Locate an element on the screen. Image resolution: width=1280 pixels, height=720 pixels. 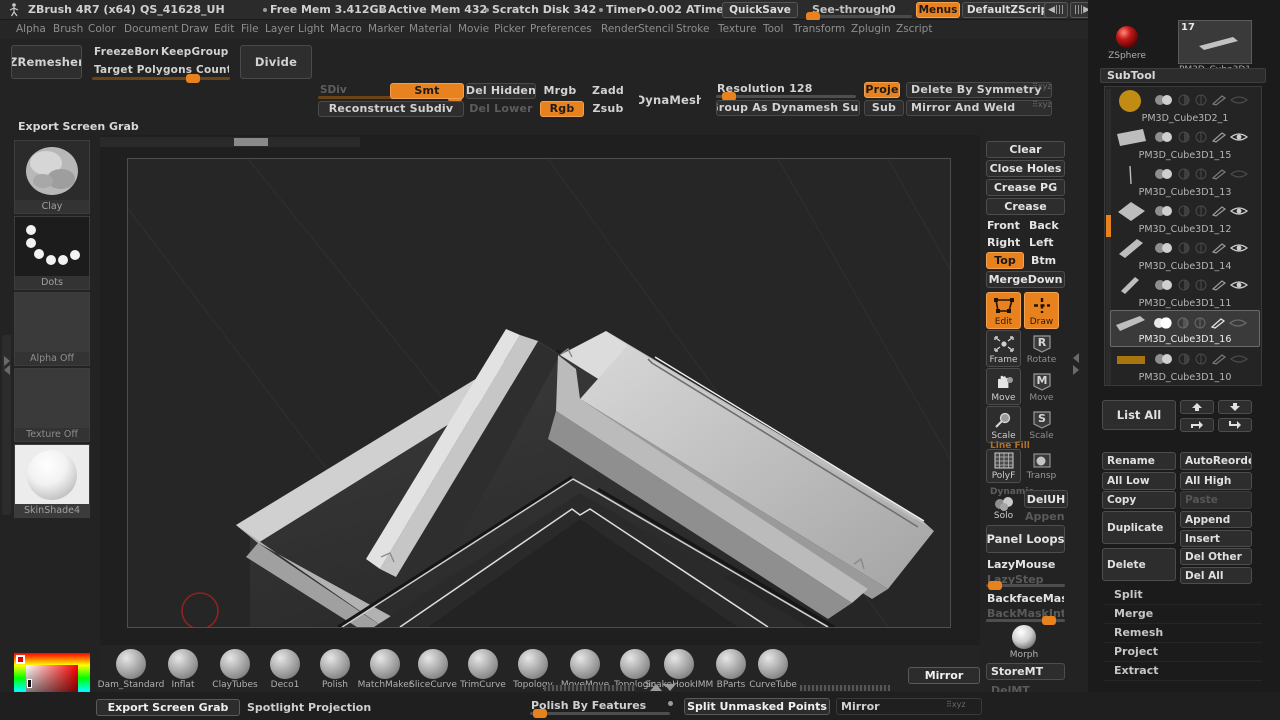
duplicate-button: Duplicate is located at coordinates (1139, 527).